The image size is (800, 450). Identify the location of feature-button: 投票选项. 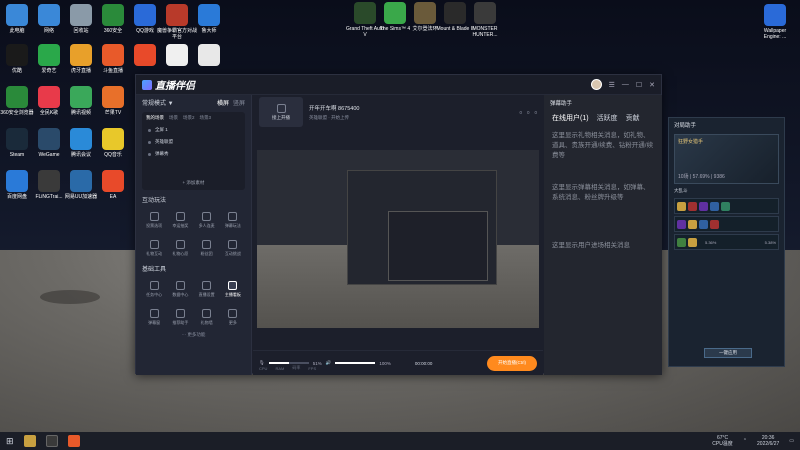
(154, 220).